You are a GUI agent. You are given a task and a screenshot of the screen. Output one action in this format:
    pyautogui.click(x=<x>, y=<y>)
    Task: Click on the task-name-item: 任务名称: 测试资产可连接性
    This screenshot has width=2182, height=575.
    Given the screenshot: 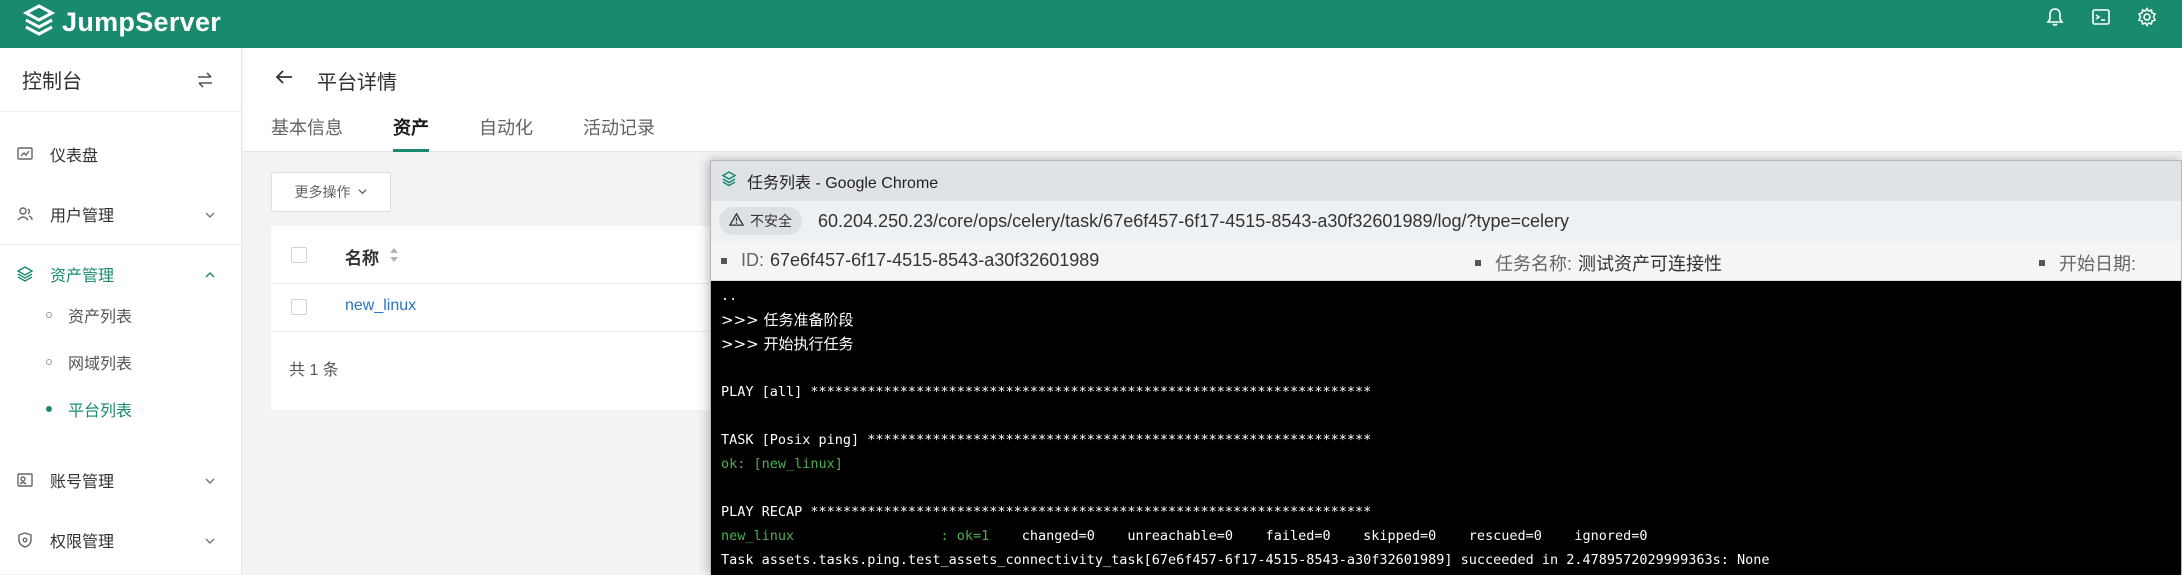 What is the action you would take?
    pyautogui.click(x=1598, y=263)
    